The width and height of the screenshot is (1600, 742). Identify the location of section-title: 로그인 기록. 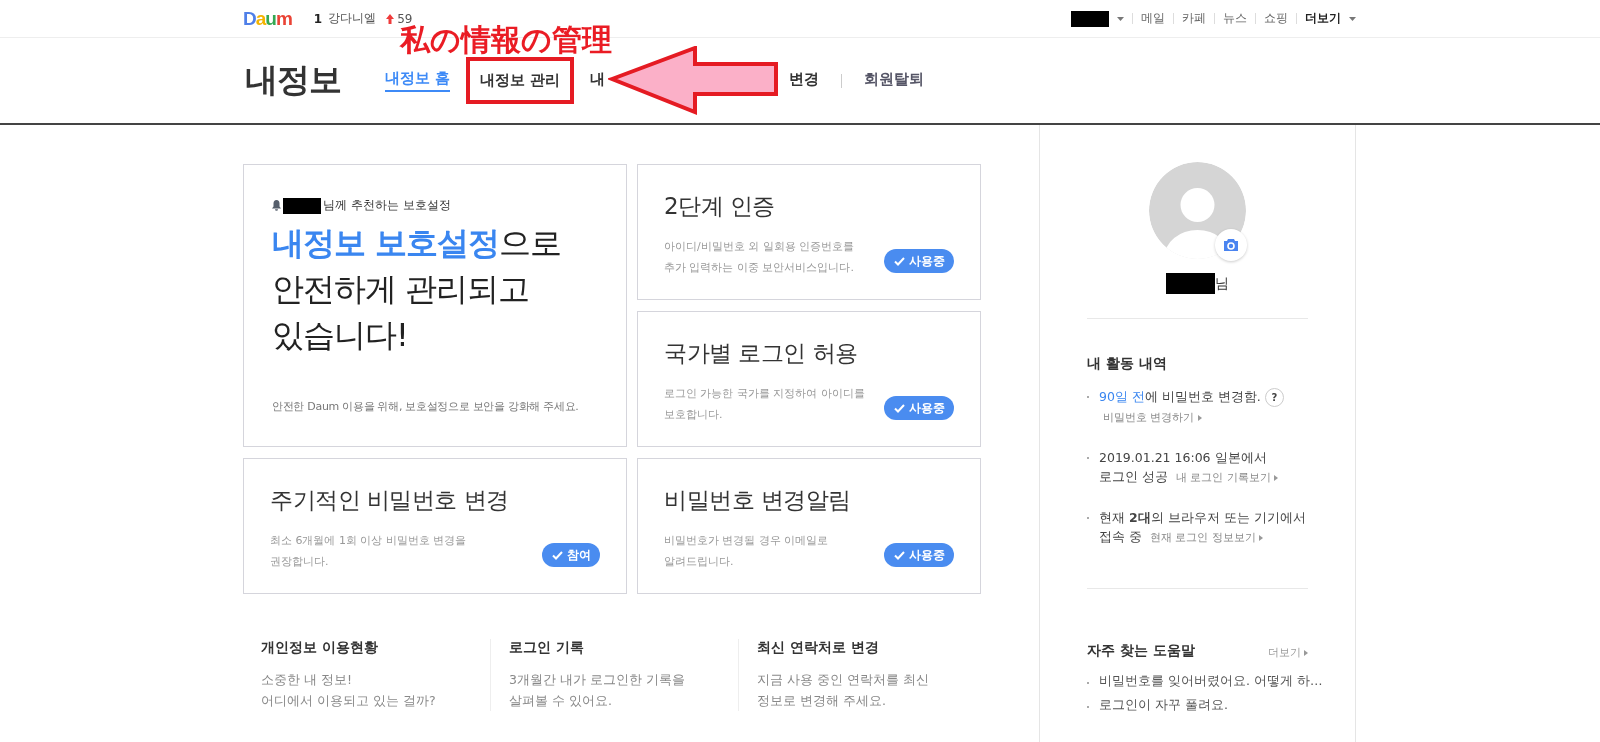
(621, 648).